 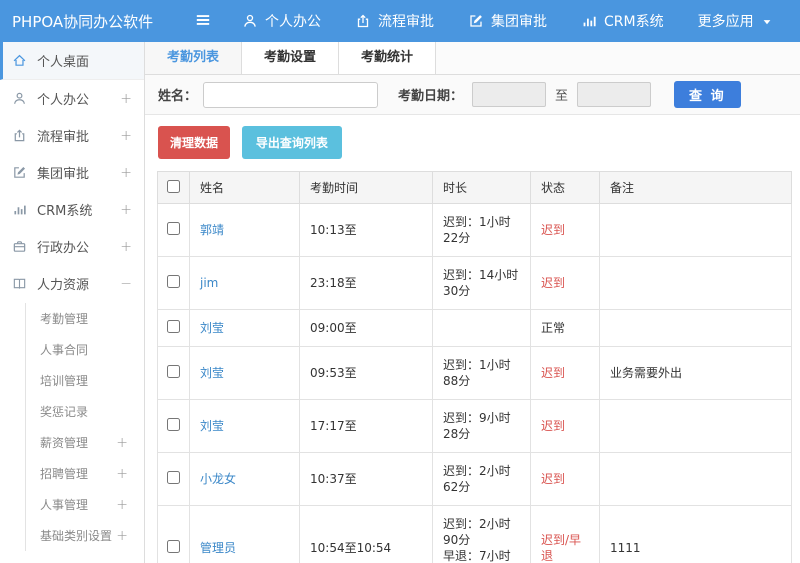 I want to click on nav-item-2: 流程审批, so click(x=394, y=21).